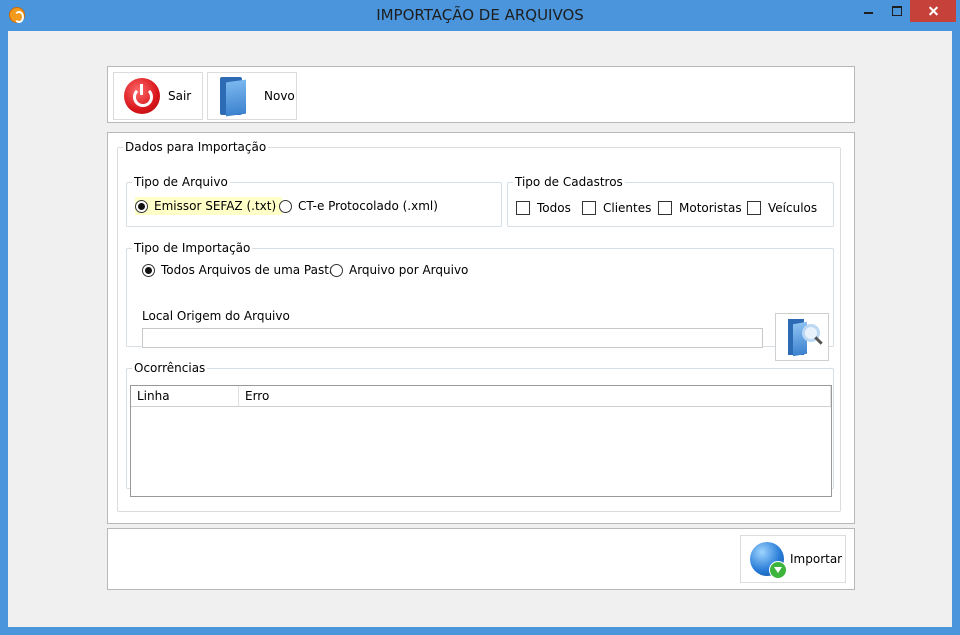 The image size is (960, 635). I want to click on radio-todos-arquivos-pasta: Todos Arquivos de uma Pasta, so click(239, 270).